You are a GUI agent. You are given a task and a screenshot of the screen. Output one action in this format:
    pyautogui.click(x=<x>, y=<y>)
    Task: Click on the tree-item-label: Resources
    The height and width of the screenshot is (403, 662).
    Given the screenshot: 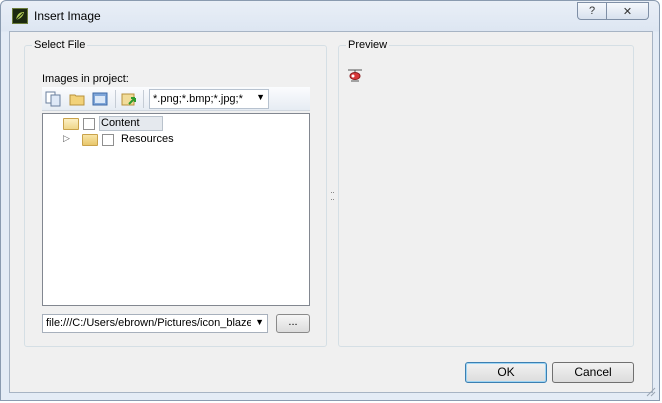 What is the action you would take?
    pyautogui.click(x=147, y=139)
    